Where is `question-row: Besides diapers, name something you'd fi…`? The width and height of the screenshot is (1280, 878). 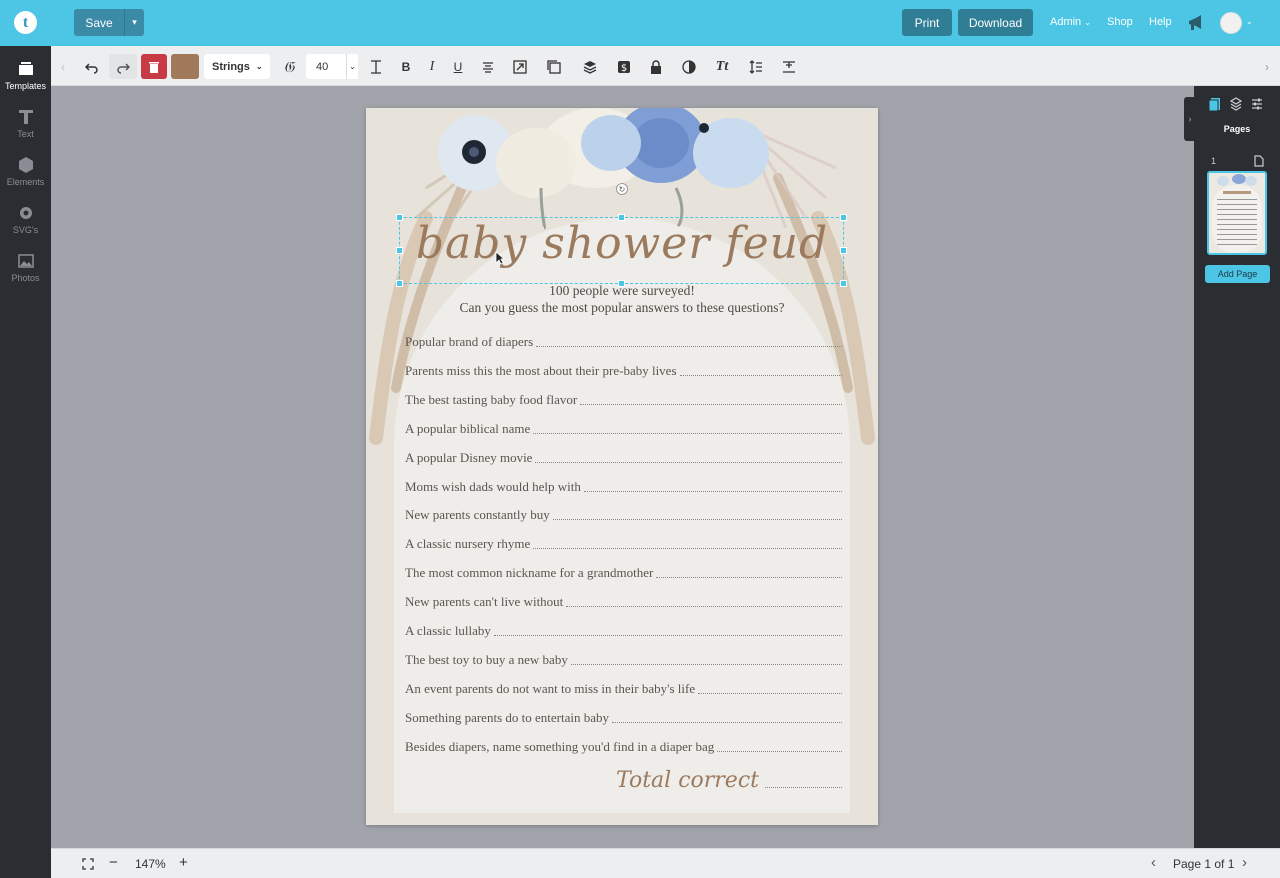 question-row: Besides diapers, name something you'd fi… is located at coordinates (623, 746).